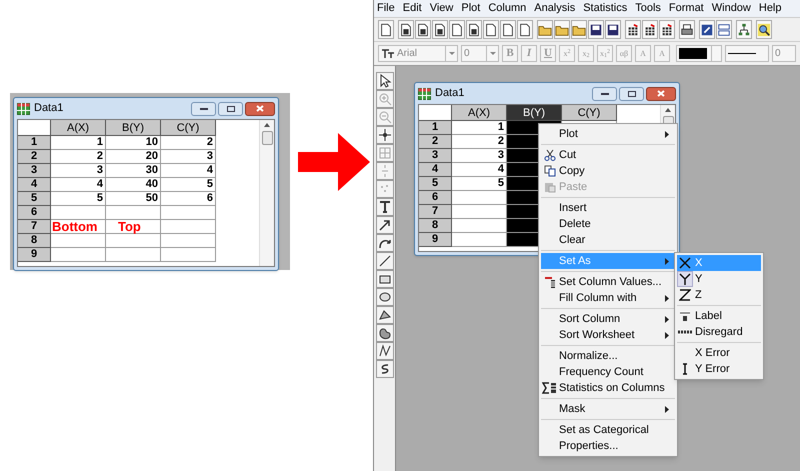 The image size is (800, 471). Describe the element at coordinates (266, 193) in the screenshot. I see `scrollbar` at that location.